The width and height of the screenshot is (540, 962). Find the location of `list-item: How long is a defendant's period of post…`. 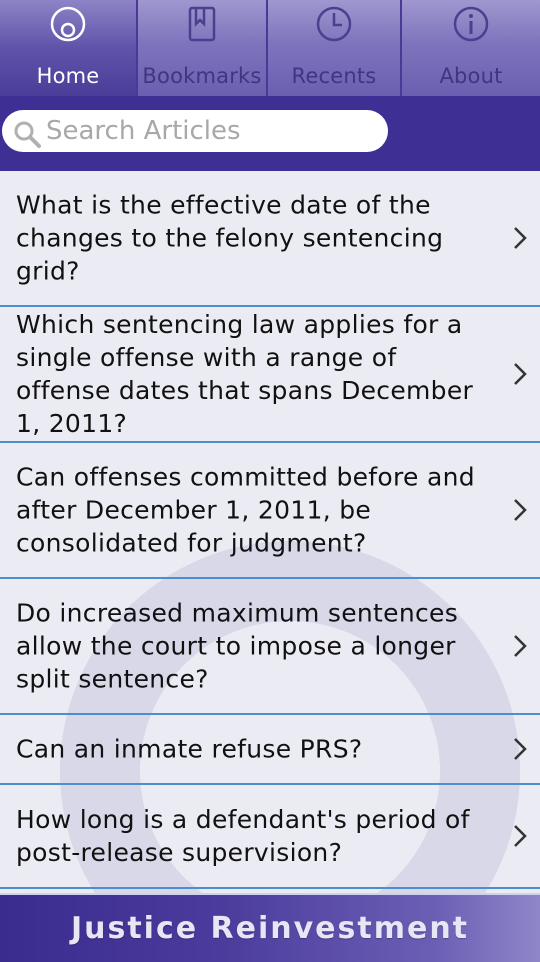

list-item: How long is a defendant's period of post… is located at coordinates (270, 837).